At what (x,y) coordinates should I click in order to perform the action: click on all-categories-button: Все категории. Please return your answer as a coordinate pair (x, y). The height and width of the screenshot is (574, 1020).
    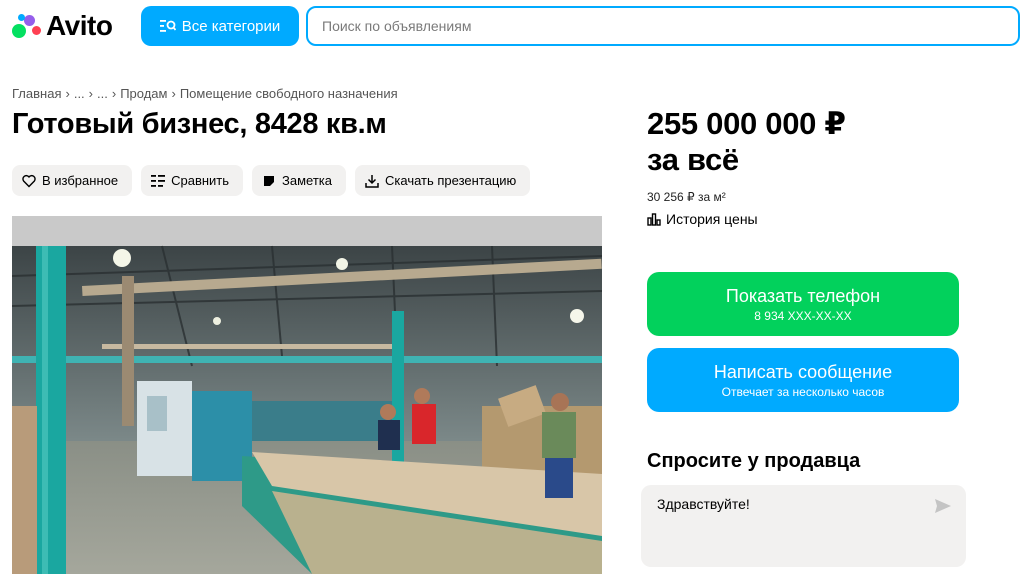
    Looking at the image, I should click on (220, 26).